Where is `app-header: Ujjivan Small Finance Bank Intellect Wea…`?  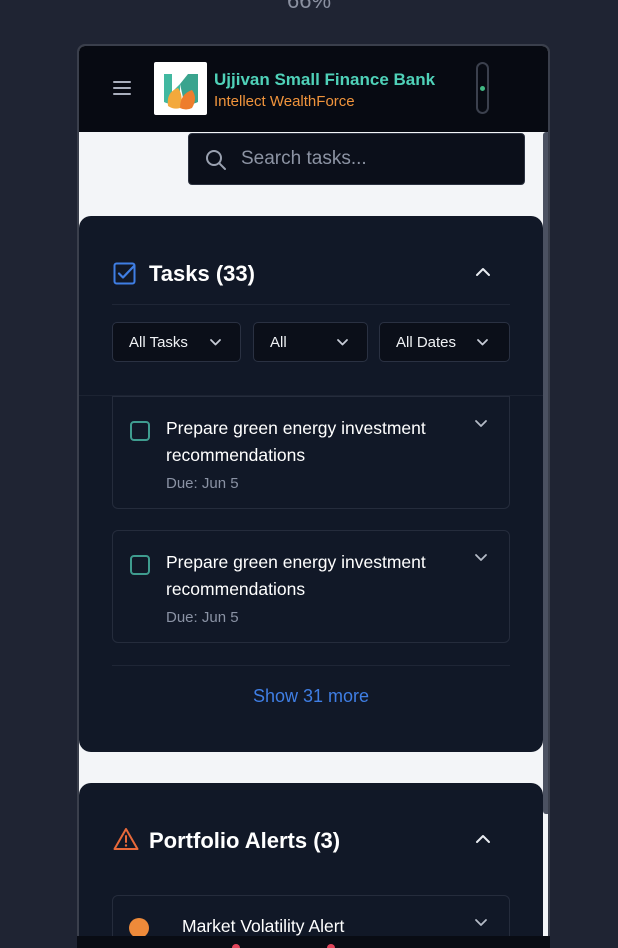 app-header: Ujjivan Small Finance Bank Intellect Wea… is located at coordinates (313, 89).